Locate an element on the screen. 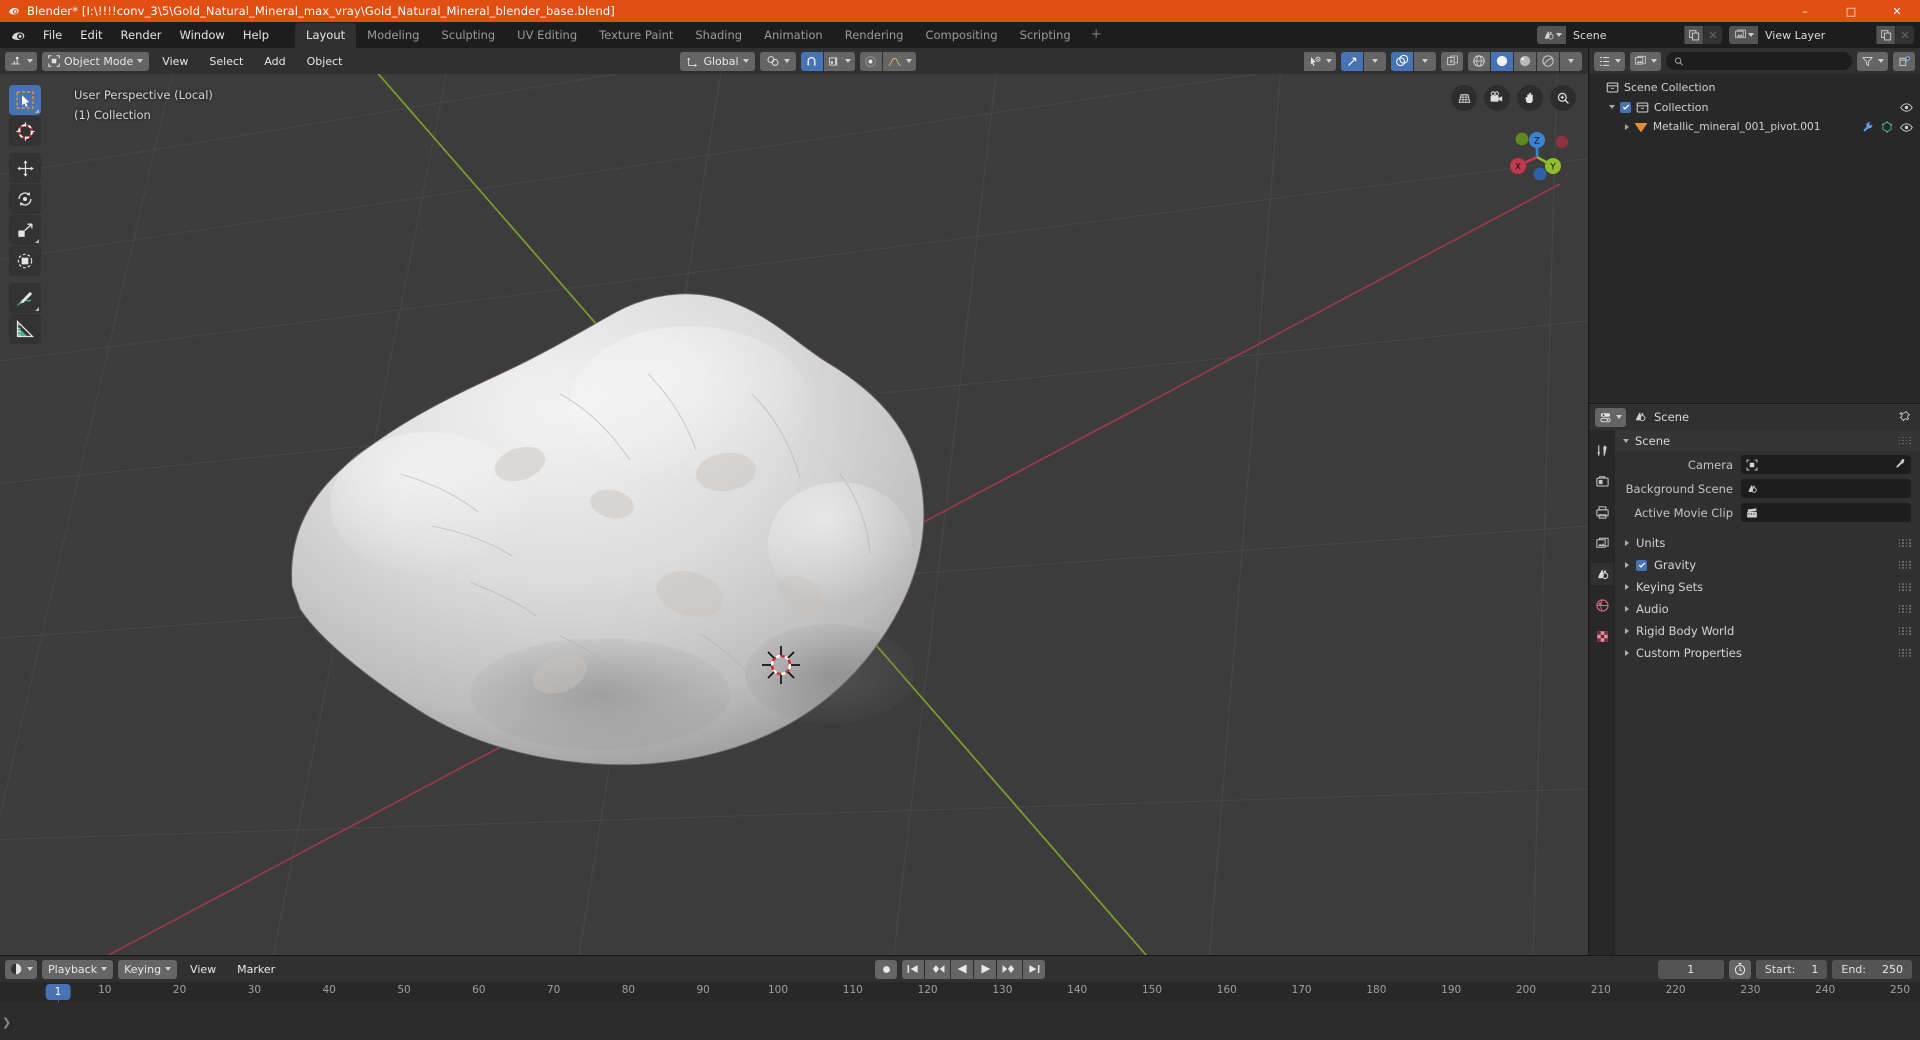 This screenshot has width=1920, height=1040. view-layer-name: View Layer is located at coordinates (1817, 35).